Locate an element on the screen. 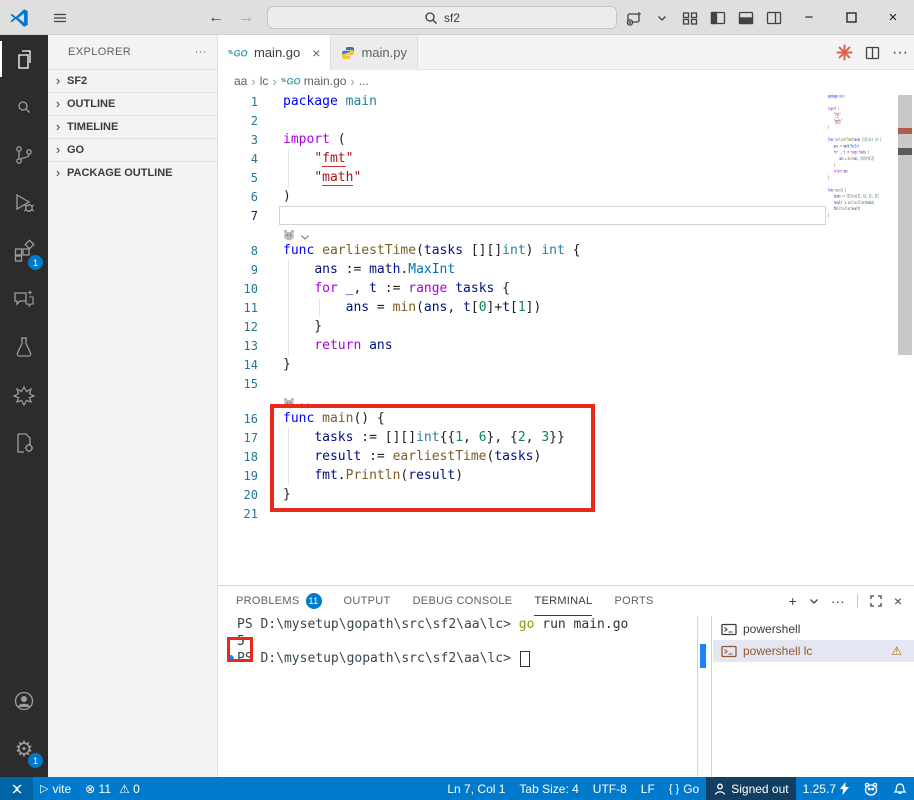 Image resolution: width=914 pixels, height=800 pixels. tab-main-go: GO main.go × is located at coordinates (275, 52).